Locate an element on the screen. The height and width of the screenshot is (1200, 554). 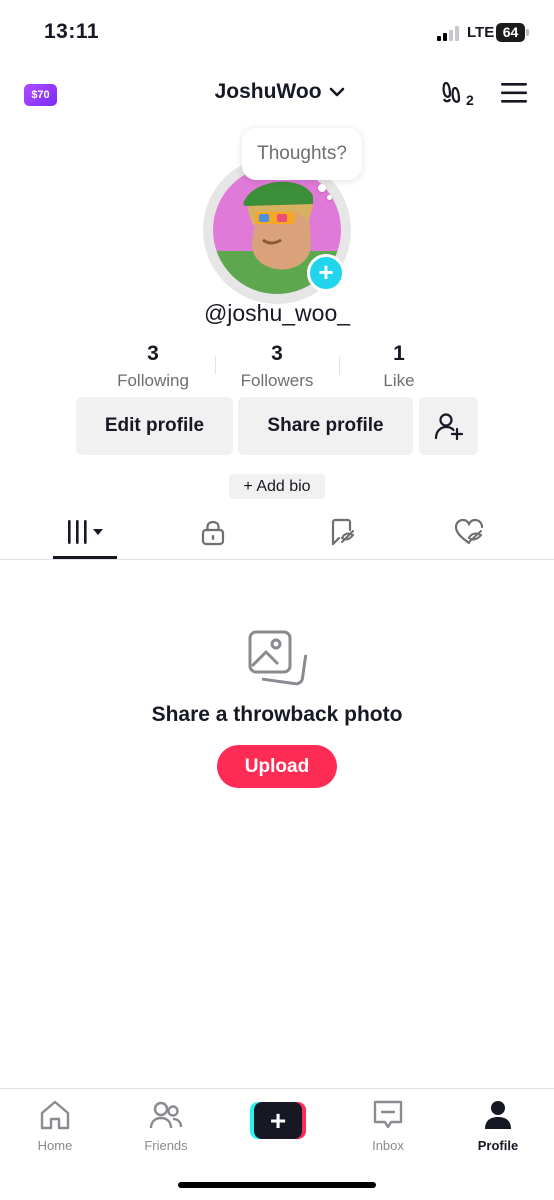
tab-reposts is located at coordinates (342, 532).